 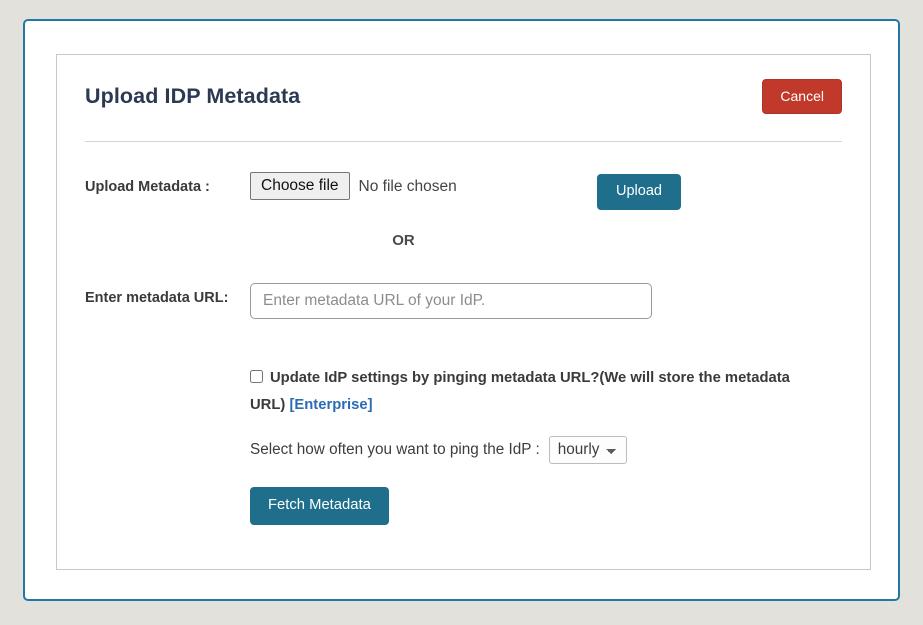 What do you see at coordinates (193, 96) in the screenshot?
I see `page-title: Upload IDP Metadata` at bounding box center [193, 96].